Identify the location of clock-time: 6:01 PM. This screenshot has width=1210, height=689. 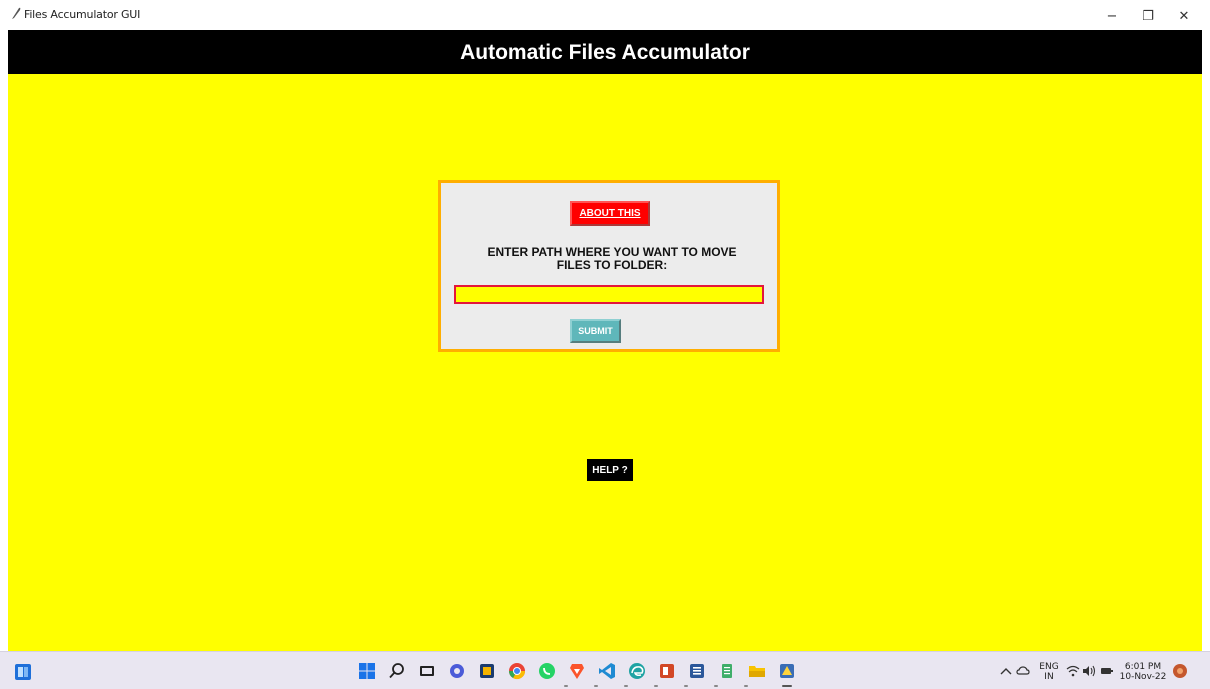
(1143, 667).